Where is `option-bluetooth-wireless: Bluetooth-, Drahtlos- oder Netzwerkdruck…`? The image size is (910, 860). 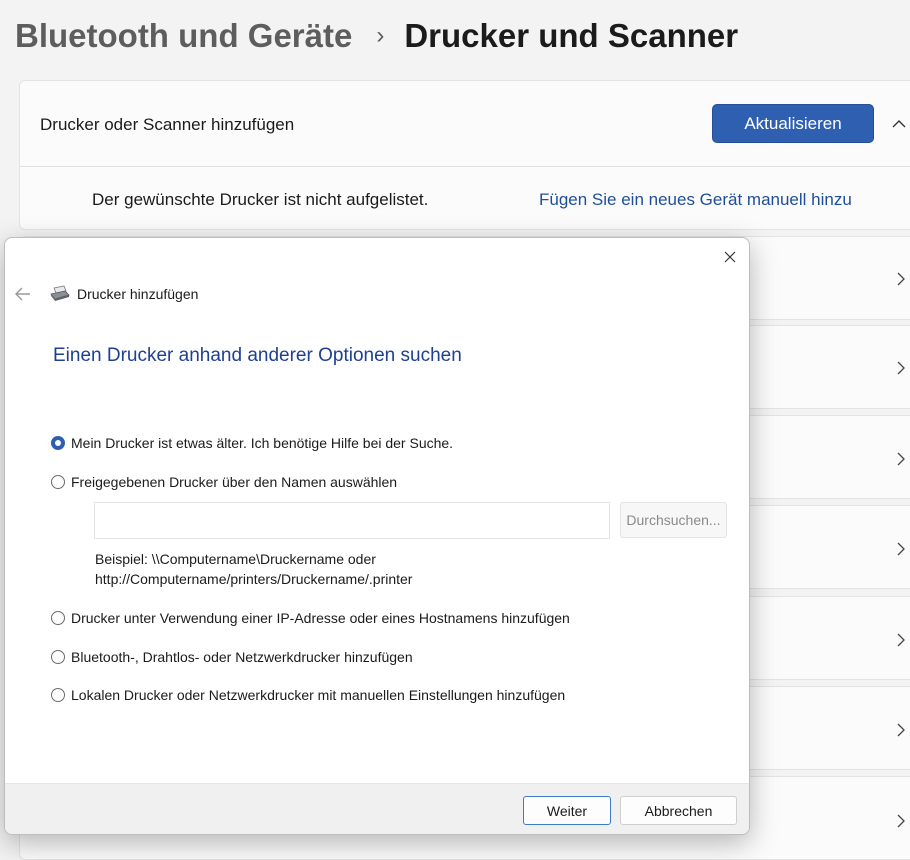 option-bluetooth-wireless: Bluetooth-, Drahtlos- oder Netzwerkdruck… is located at coordinates (232, 657).